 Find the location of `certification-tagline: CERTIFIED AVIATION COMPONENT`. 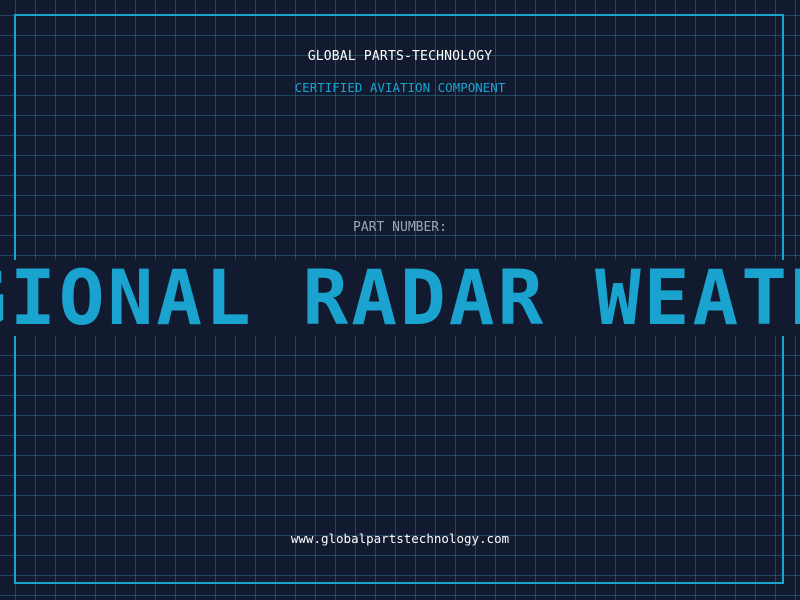

certification-tagline: CERTIFIED AVIATION COMPONENT is located at coordinates (400, 87).